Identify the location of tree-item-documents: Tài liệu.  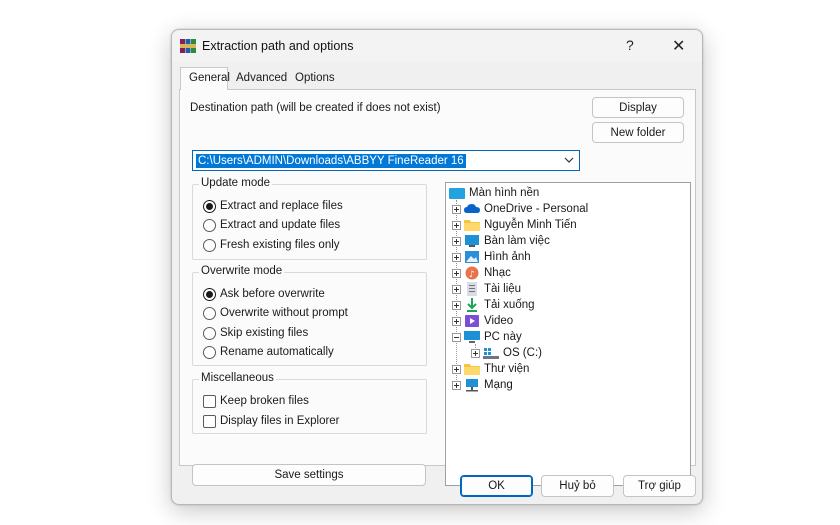
(486, 289).